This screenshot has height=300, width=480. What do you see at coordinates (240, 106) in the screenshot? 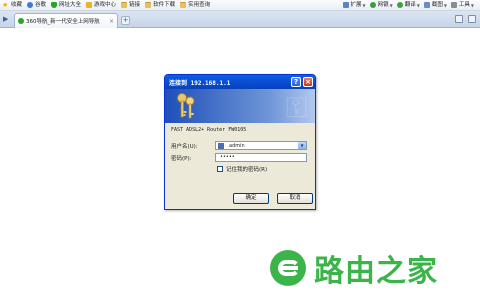
I see `dialog-banner: ⚿` at bounding box center [240, 106].